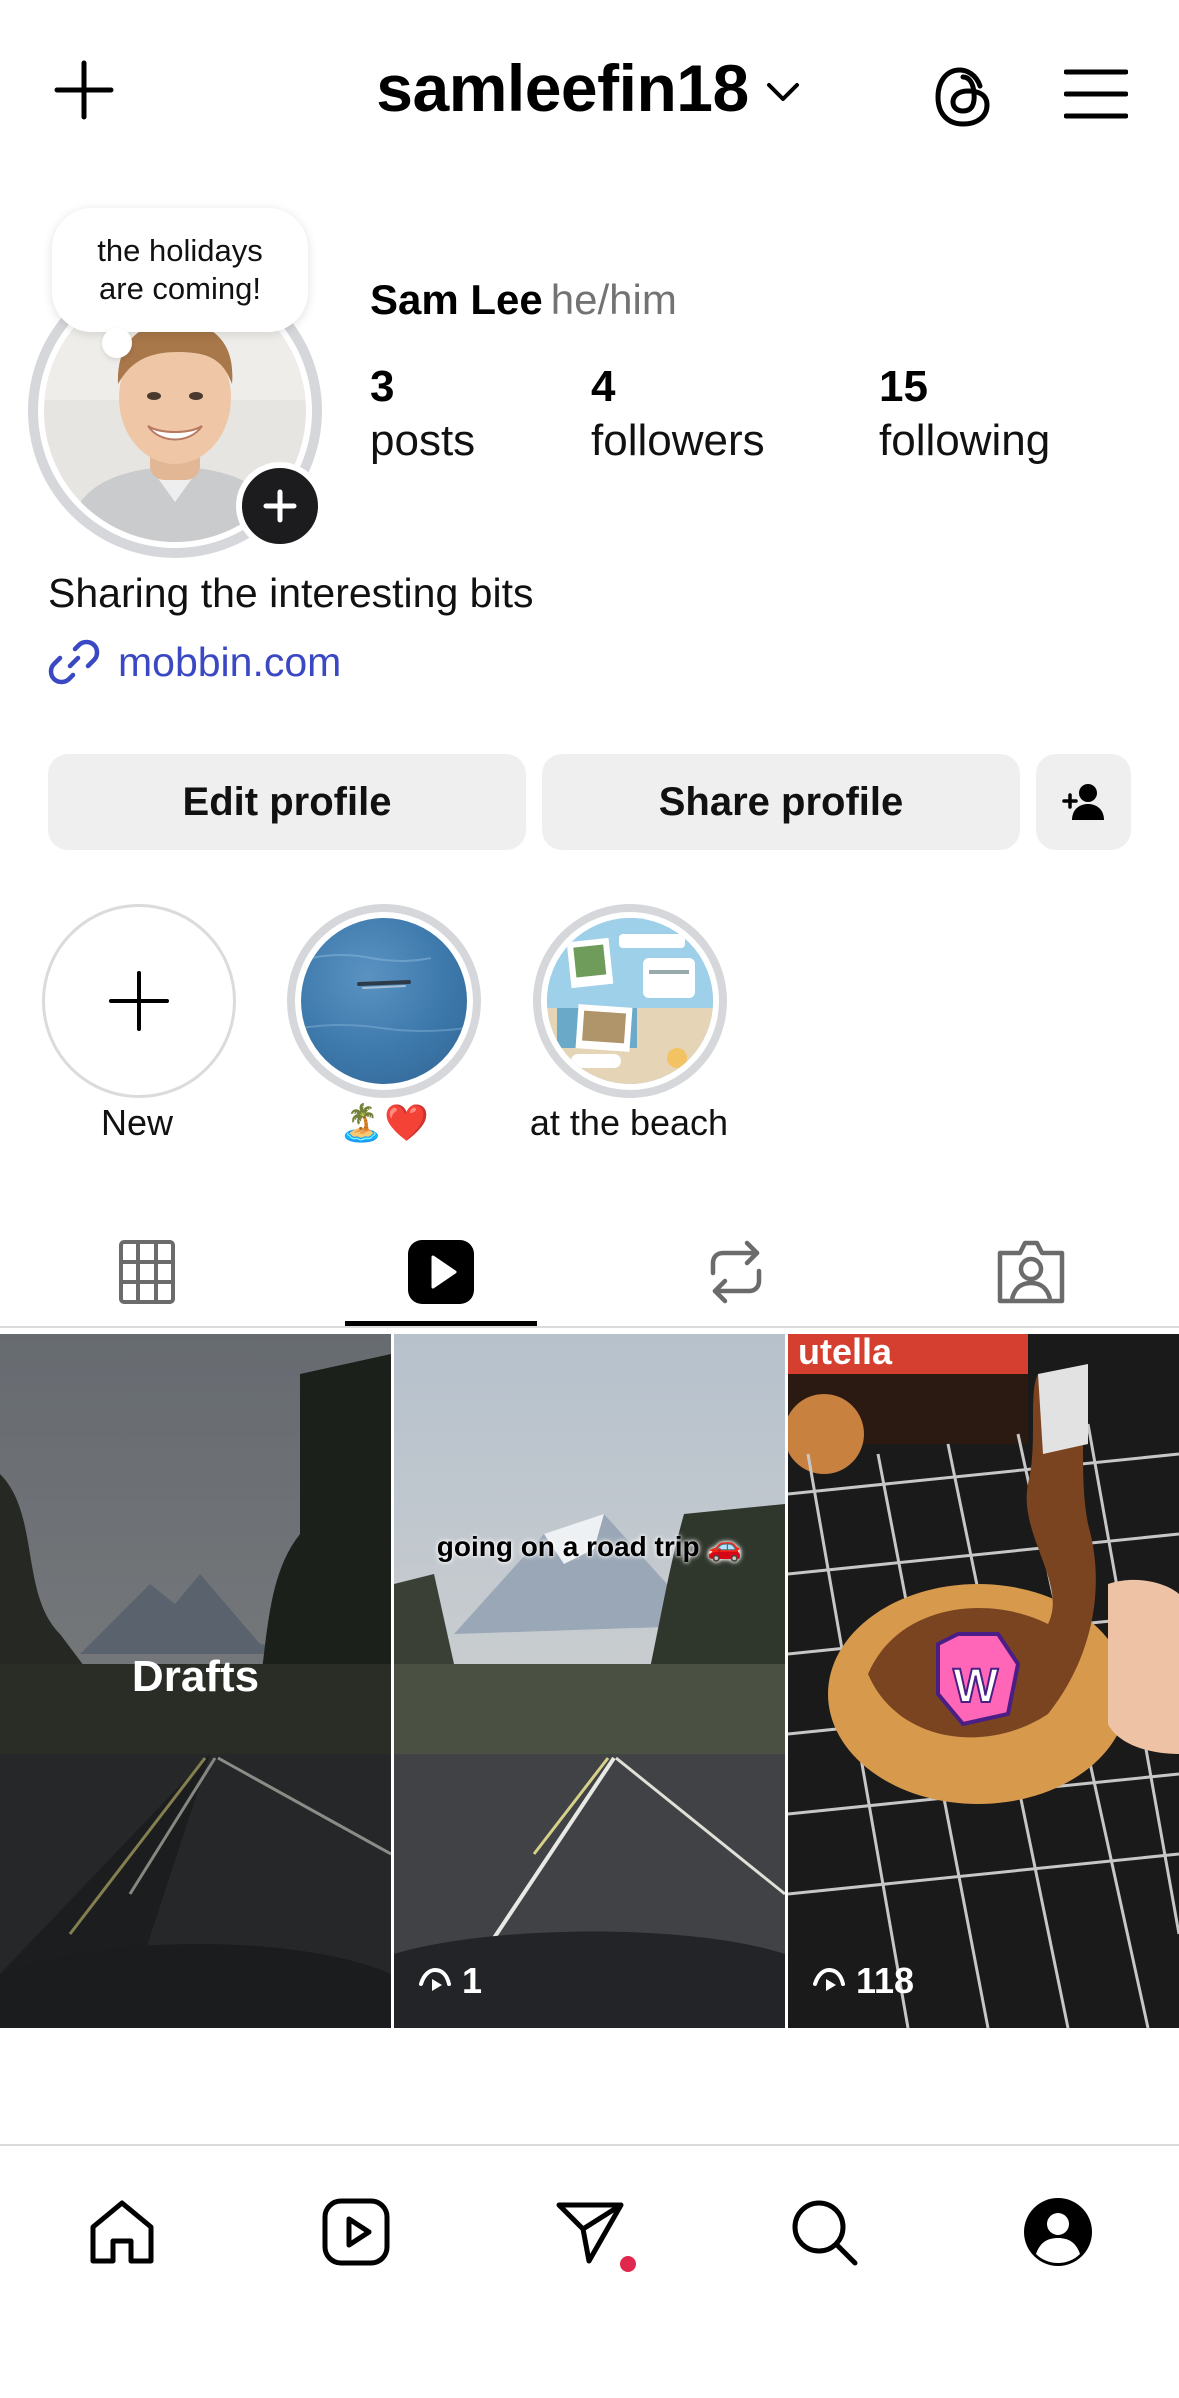 The width and height of the screenshot is (1179, 2398). I want to click on svg-text: utella, so click(845, 1353).